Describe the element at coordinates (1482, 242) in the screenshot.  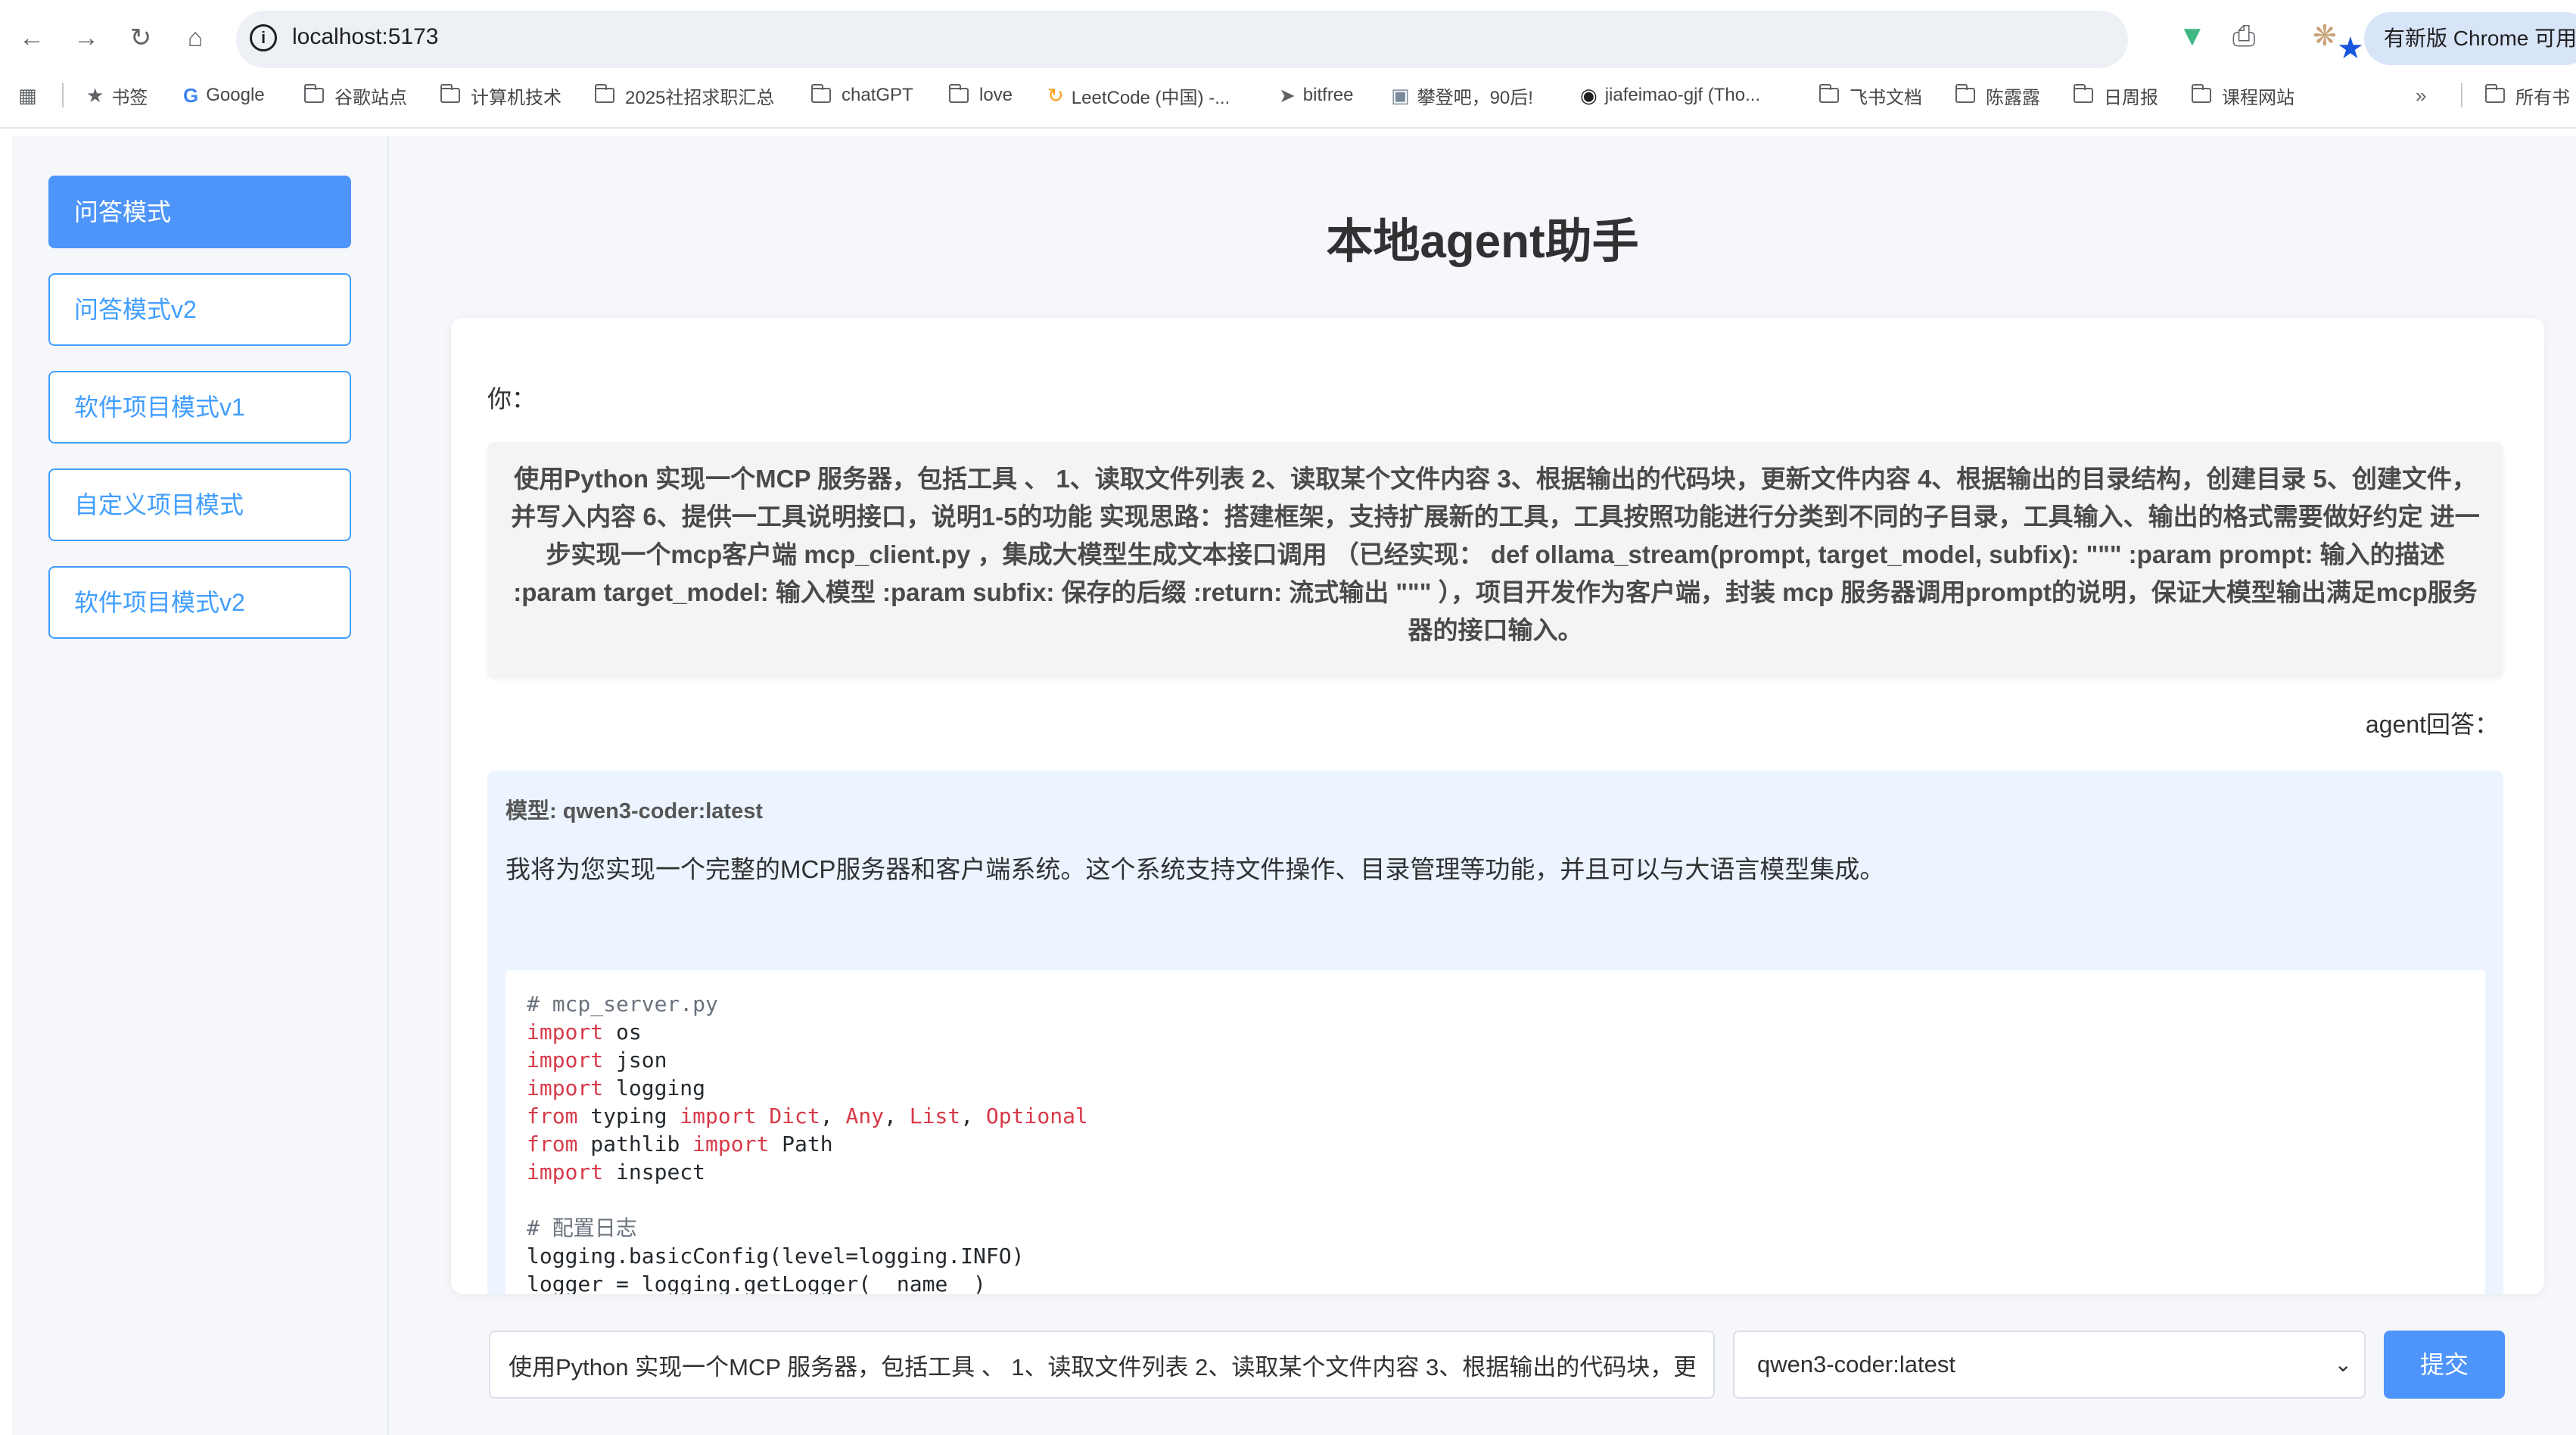
I see `page-title: 本地agent助手` at that location.